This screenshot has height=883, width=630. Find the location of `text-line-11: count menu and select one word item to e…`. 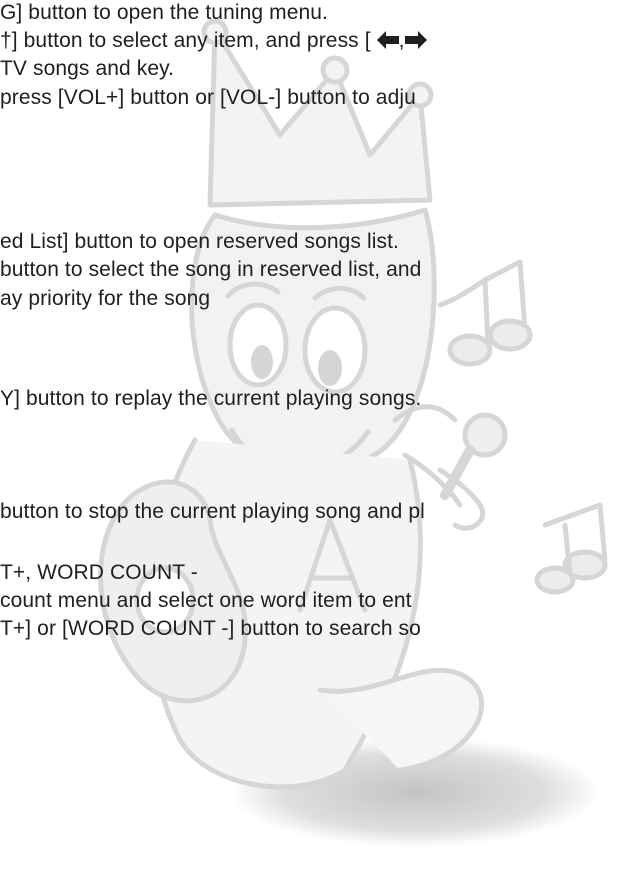

text-line-11: count menu and select one word item to e… is located at coordinates (206, 600).